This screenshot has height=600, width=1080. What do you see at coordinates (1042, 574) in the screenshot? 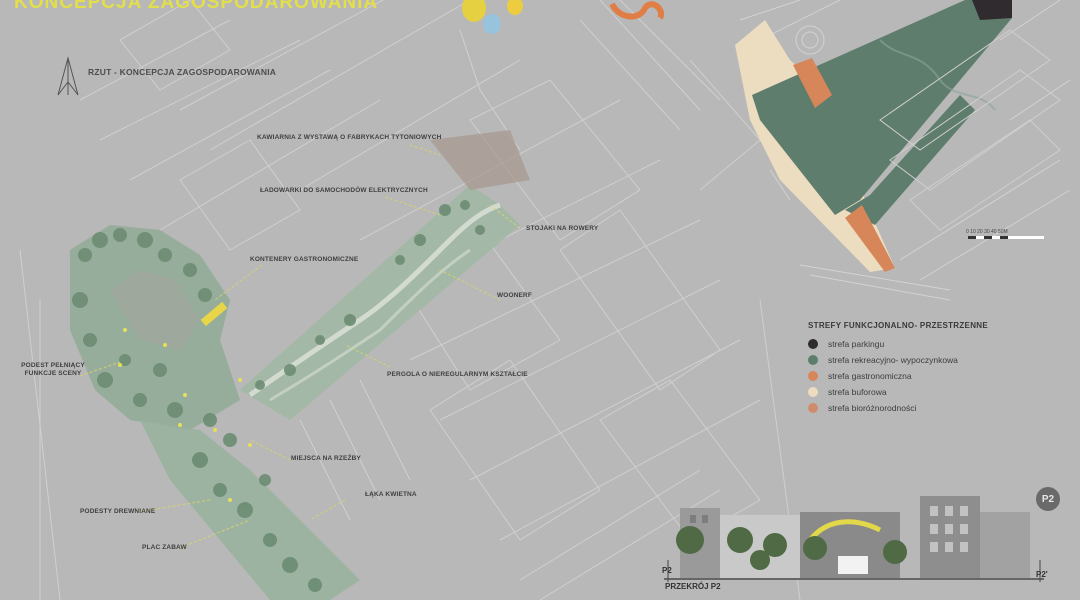
I see `section-mark-right: P2'` at bounding box center [1042, 574].